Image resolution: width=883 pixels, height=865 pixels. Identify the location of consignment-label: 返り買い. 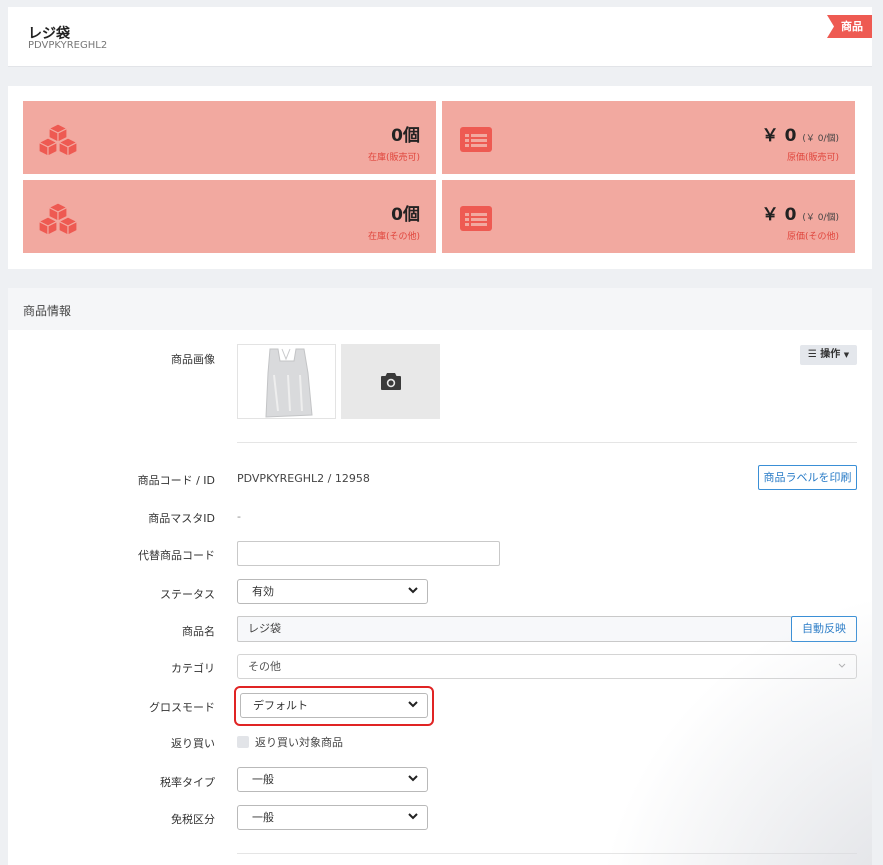
(193, 743).